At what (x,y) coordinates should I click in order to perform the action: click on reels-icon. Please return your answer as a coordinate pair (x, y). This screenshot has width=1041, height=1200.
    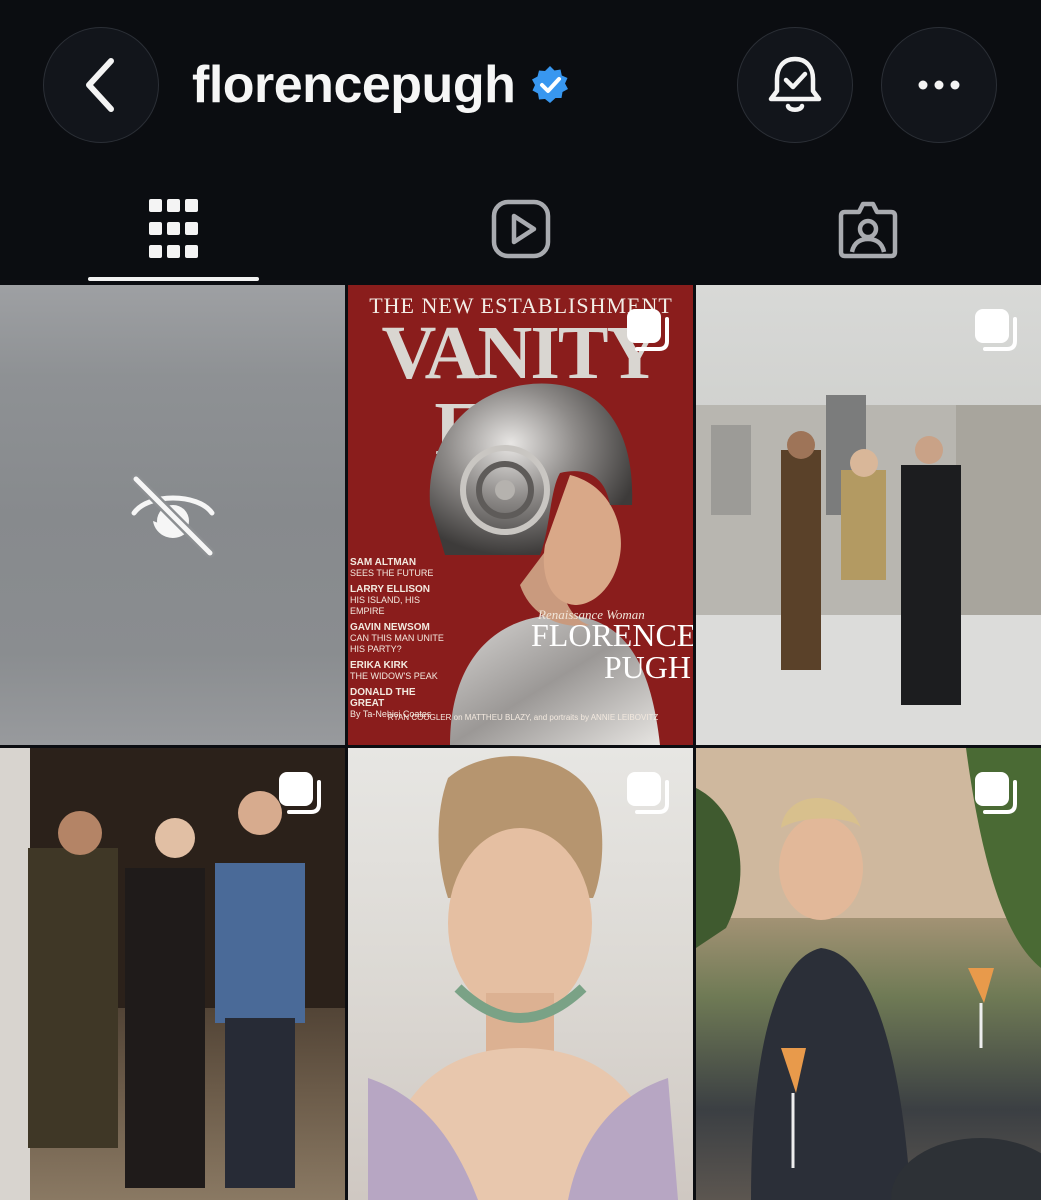
    Looking at the image, I should click on (520, 228).